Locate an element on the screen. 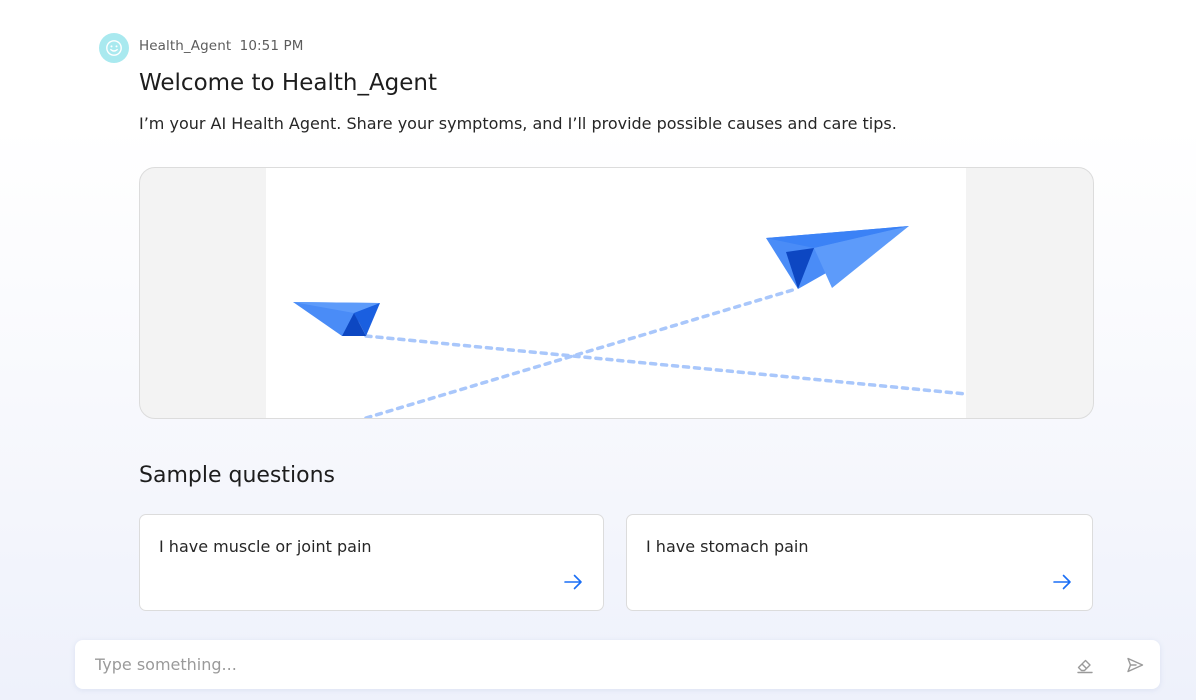 The image size is (1196, 700). agent-avatar is located at coordinates (114, 48).